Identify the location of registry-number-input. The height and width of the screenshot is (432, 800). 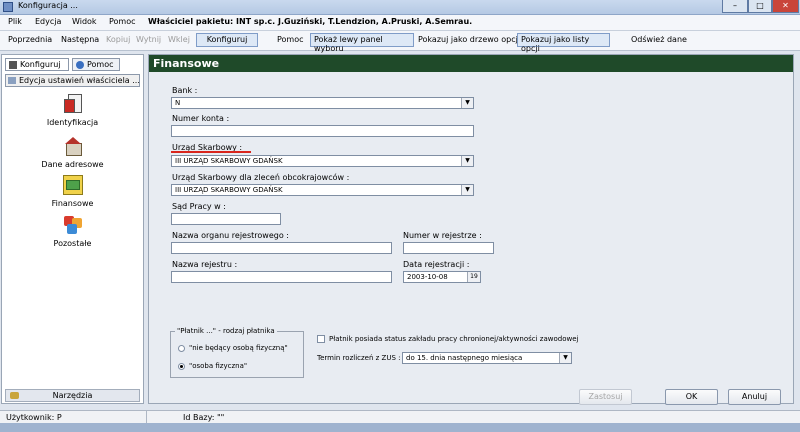
(448, 248).